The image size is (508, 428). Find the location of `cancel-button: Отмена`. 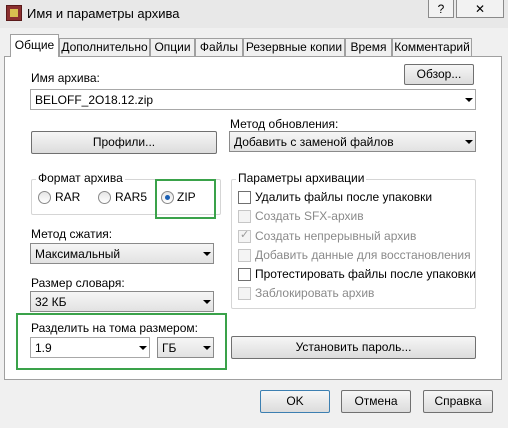

cancel-button: Отмена is located at coordinates (376, 401).